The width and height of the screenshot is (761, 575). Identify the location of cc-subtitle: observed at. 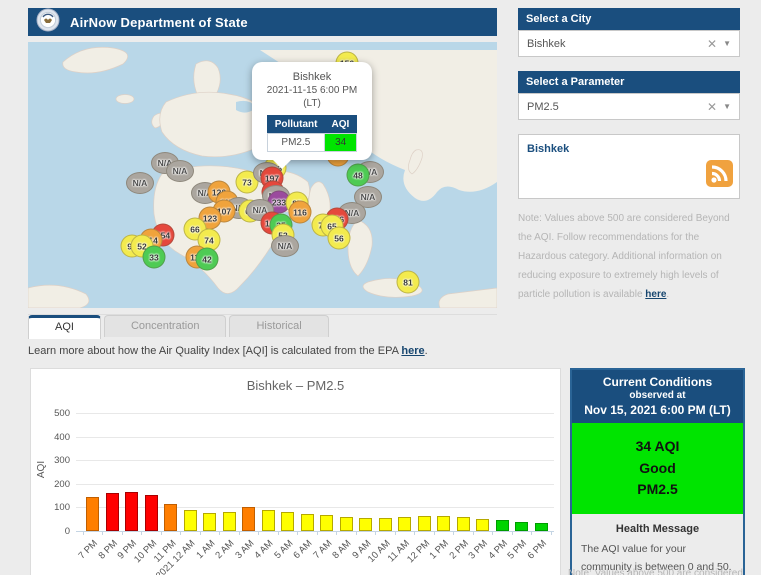
(657, 395).